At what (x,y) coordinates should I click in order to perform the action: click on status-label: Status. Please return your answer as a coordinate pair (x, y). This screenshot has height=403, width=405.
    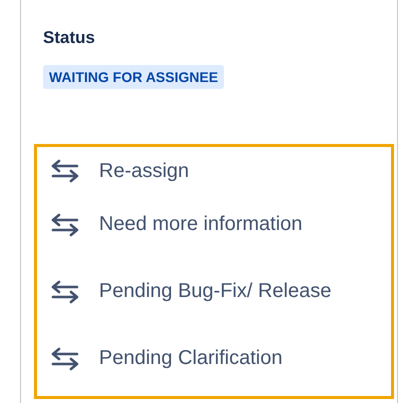
    Looking at the image, I should click on (69, 38).